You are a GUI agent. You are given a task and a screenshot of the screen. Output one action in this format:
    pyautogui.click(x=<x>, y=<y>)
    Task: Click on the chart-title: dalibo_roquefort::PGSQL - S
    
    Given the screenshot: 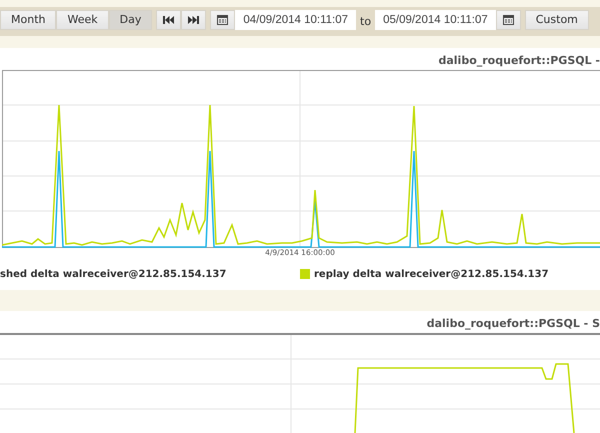 What is the action you would take?
    pyautogui.click(x=513, y=324)
    